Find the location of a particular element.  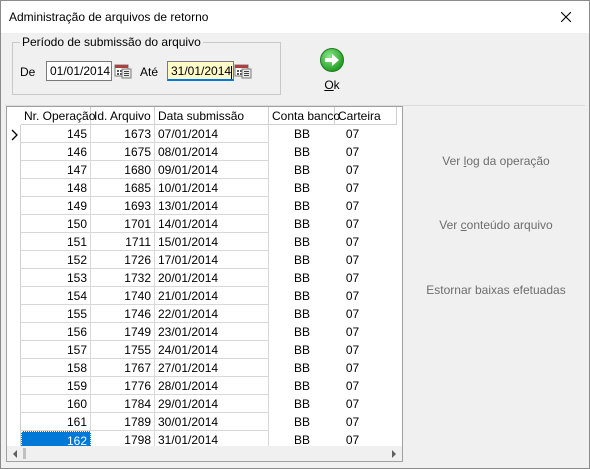

table-row: 153 1732 20/01/2014 BB 07 is located at coordinates (211, 278).